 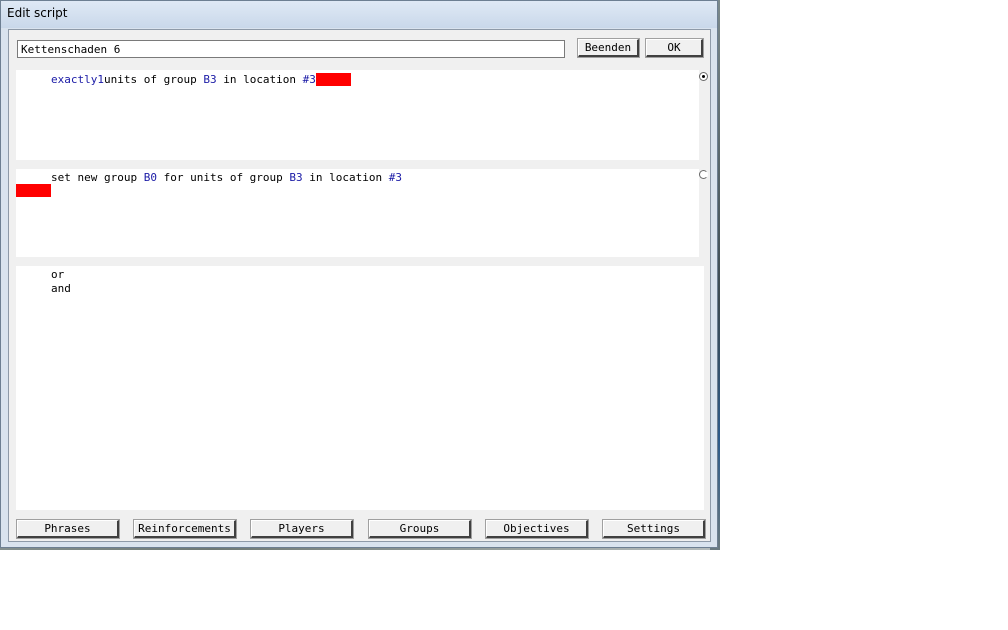 I want to click on condition-pane: exactly1units of group B3 in location #3, so click(x=357, y=115).